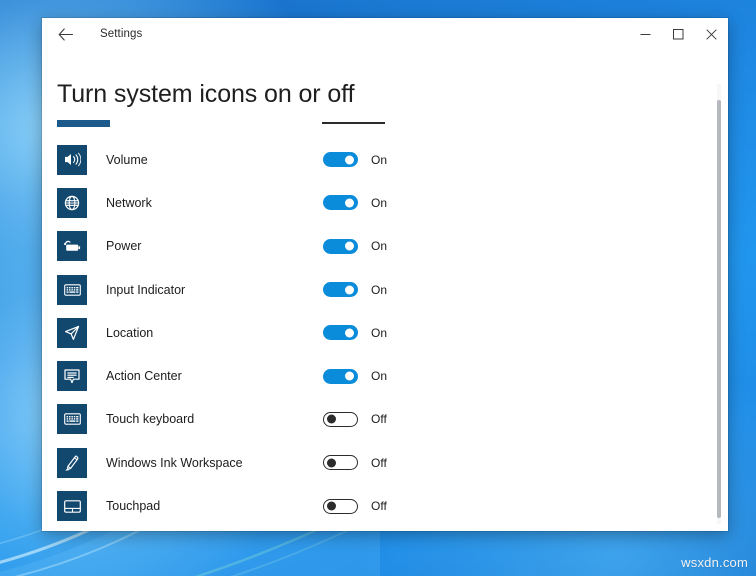  I want to click on system-icon-row: Touch keyboard Off, so click(385, 419).